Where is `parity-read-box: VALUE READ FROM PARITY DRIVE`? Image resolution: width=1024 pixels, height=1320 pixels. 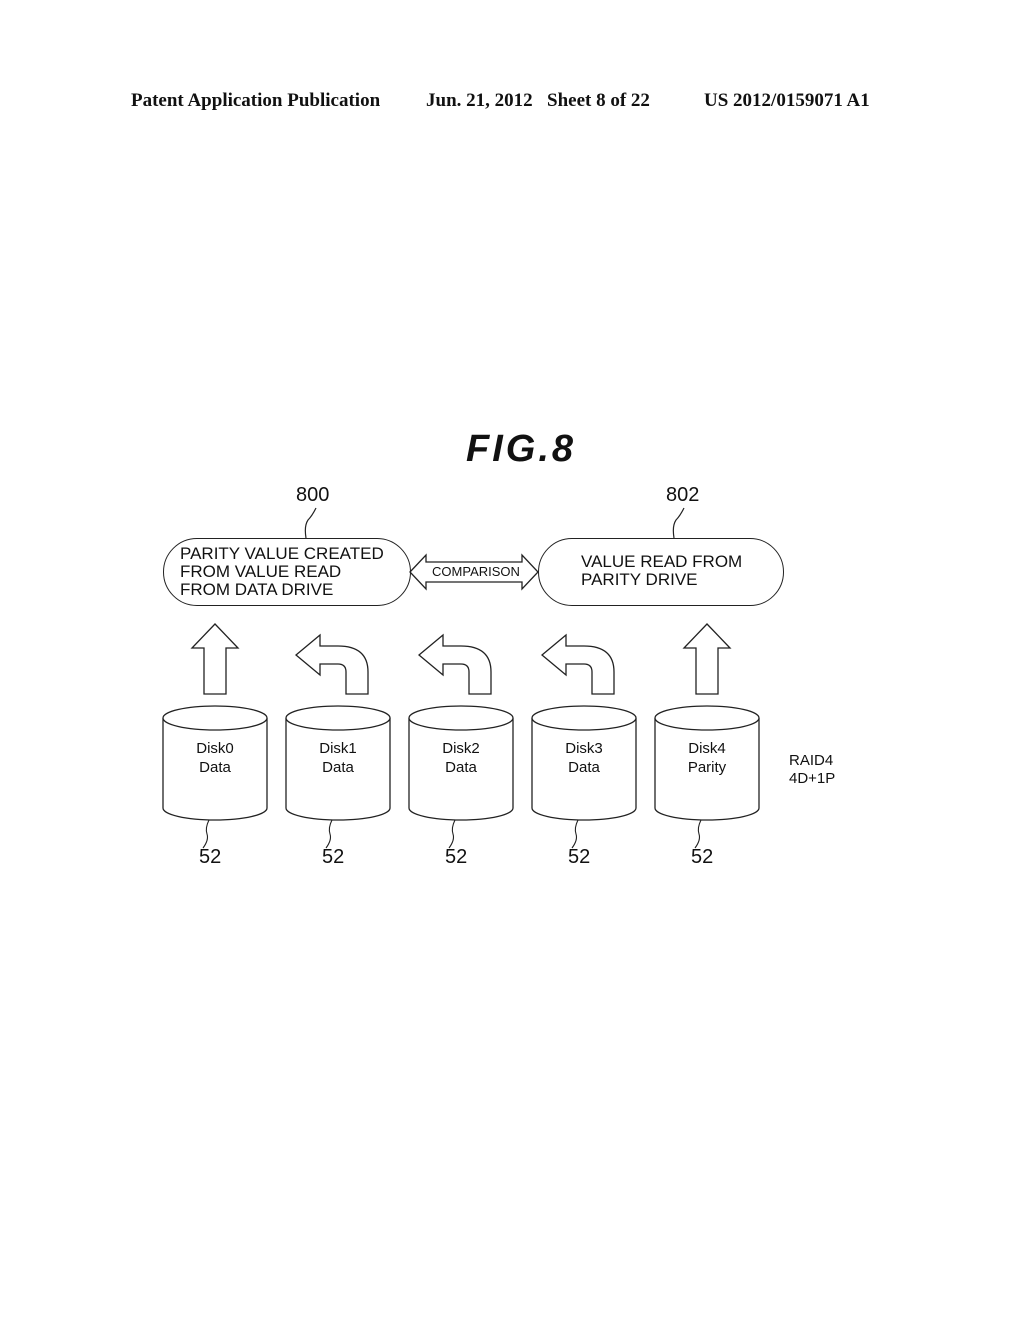
parity-read-box: VALUE READ FROM PARITY DRIVE is located at coordinates (661, 572).